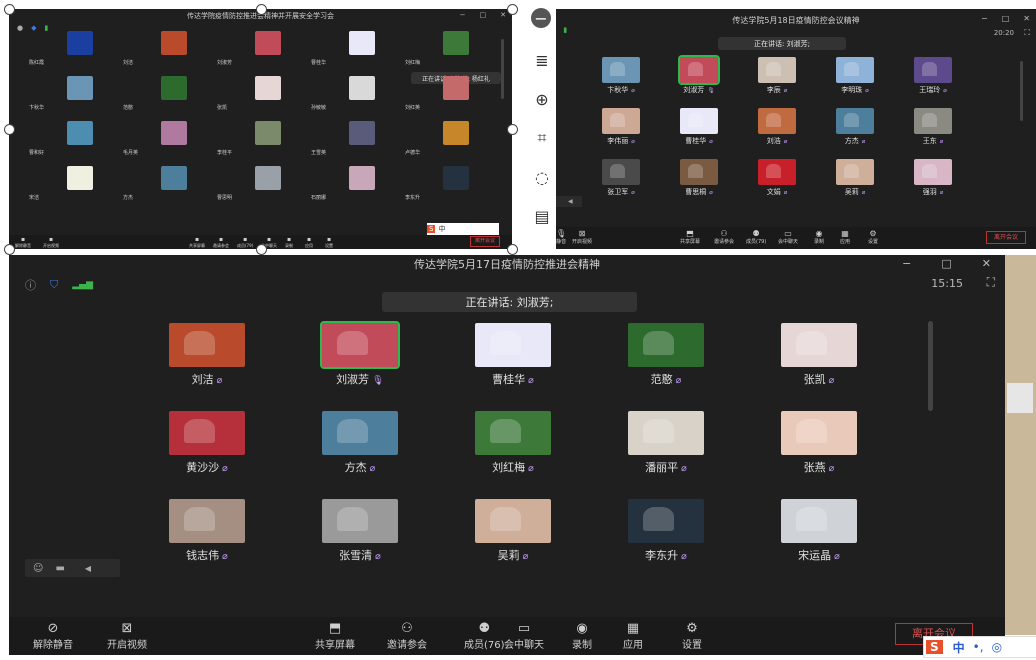  What do you see at coordinates (207, 531) in the screenshot?
I see `participant-tile: 钱志伟 ⌀` at bounding box center [207, 531].